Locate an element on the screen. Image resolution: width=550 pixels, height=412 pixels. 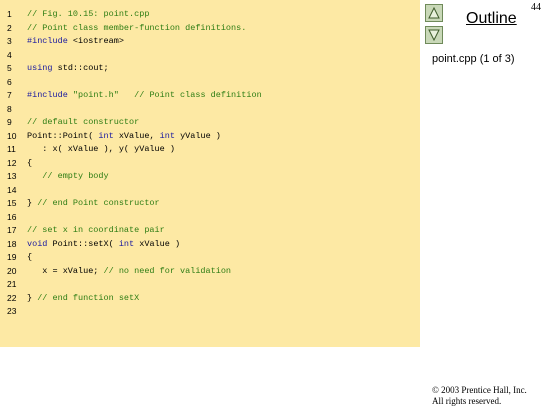
code-line: 19 { is located at coordinates (210, 258).